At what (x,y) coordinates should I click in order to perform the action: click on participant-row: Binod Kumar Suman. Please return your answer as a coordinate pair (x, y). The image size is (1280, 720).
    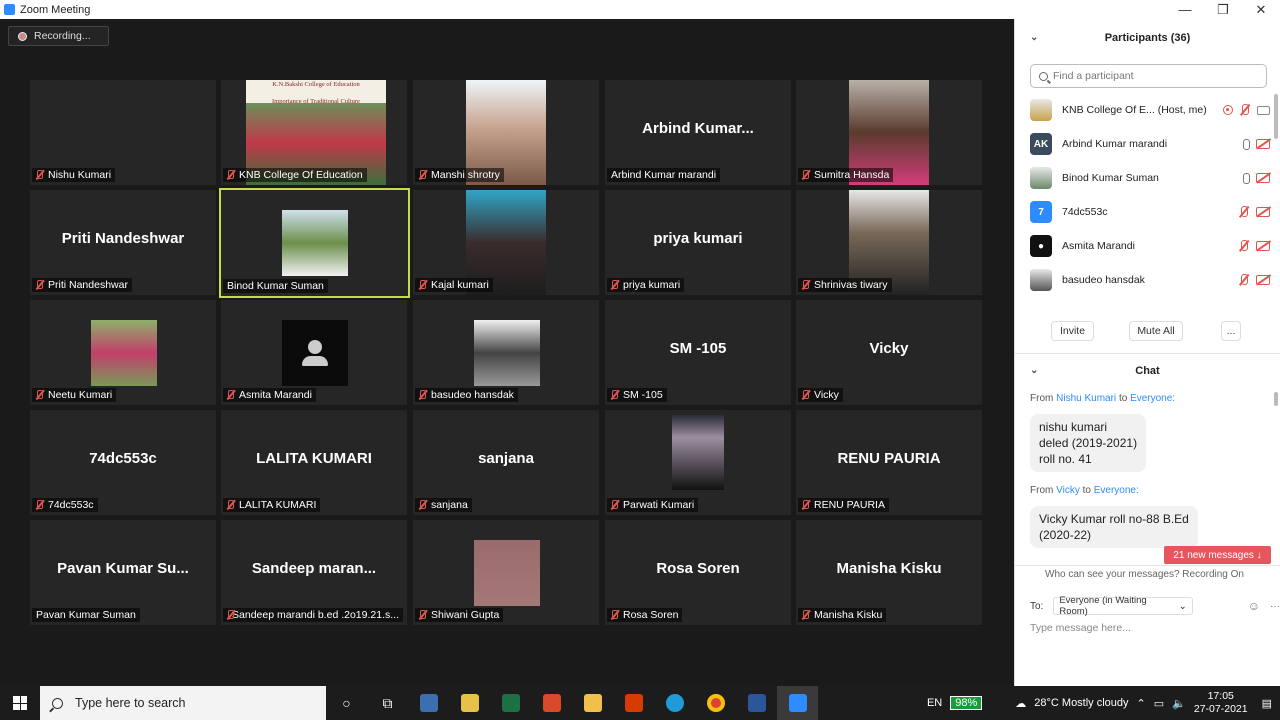
    Looking at the image, I should click on (1150, 178).